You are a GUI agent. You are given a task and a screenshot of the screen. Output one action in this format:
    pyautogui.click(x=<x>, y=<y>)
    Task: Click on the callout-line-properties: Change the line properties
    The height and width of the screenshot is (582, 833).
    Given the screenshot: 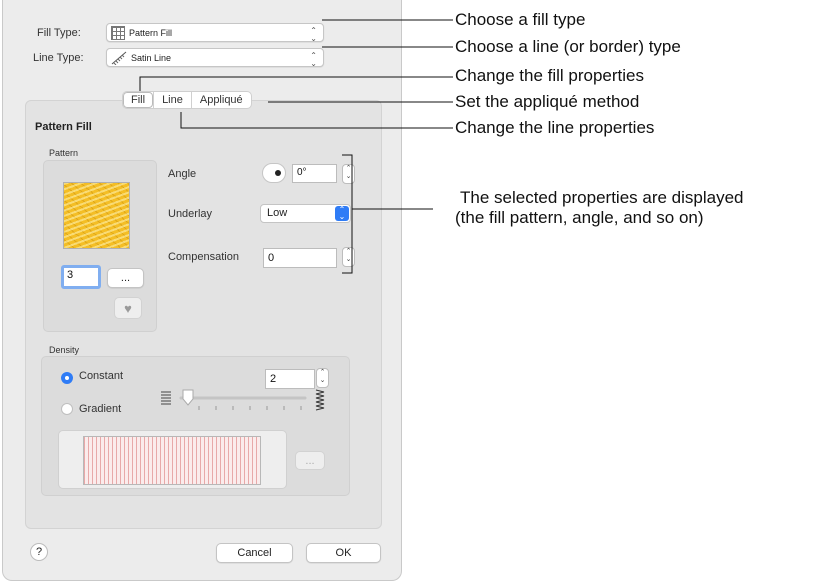 What is the action you would take?
    pyautogui.click(x=555, y=127)
    